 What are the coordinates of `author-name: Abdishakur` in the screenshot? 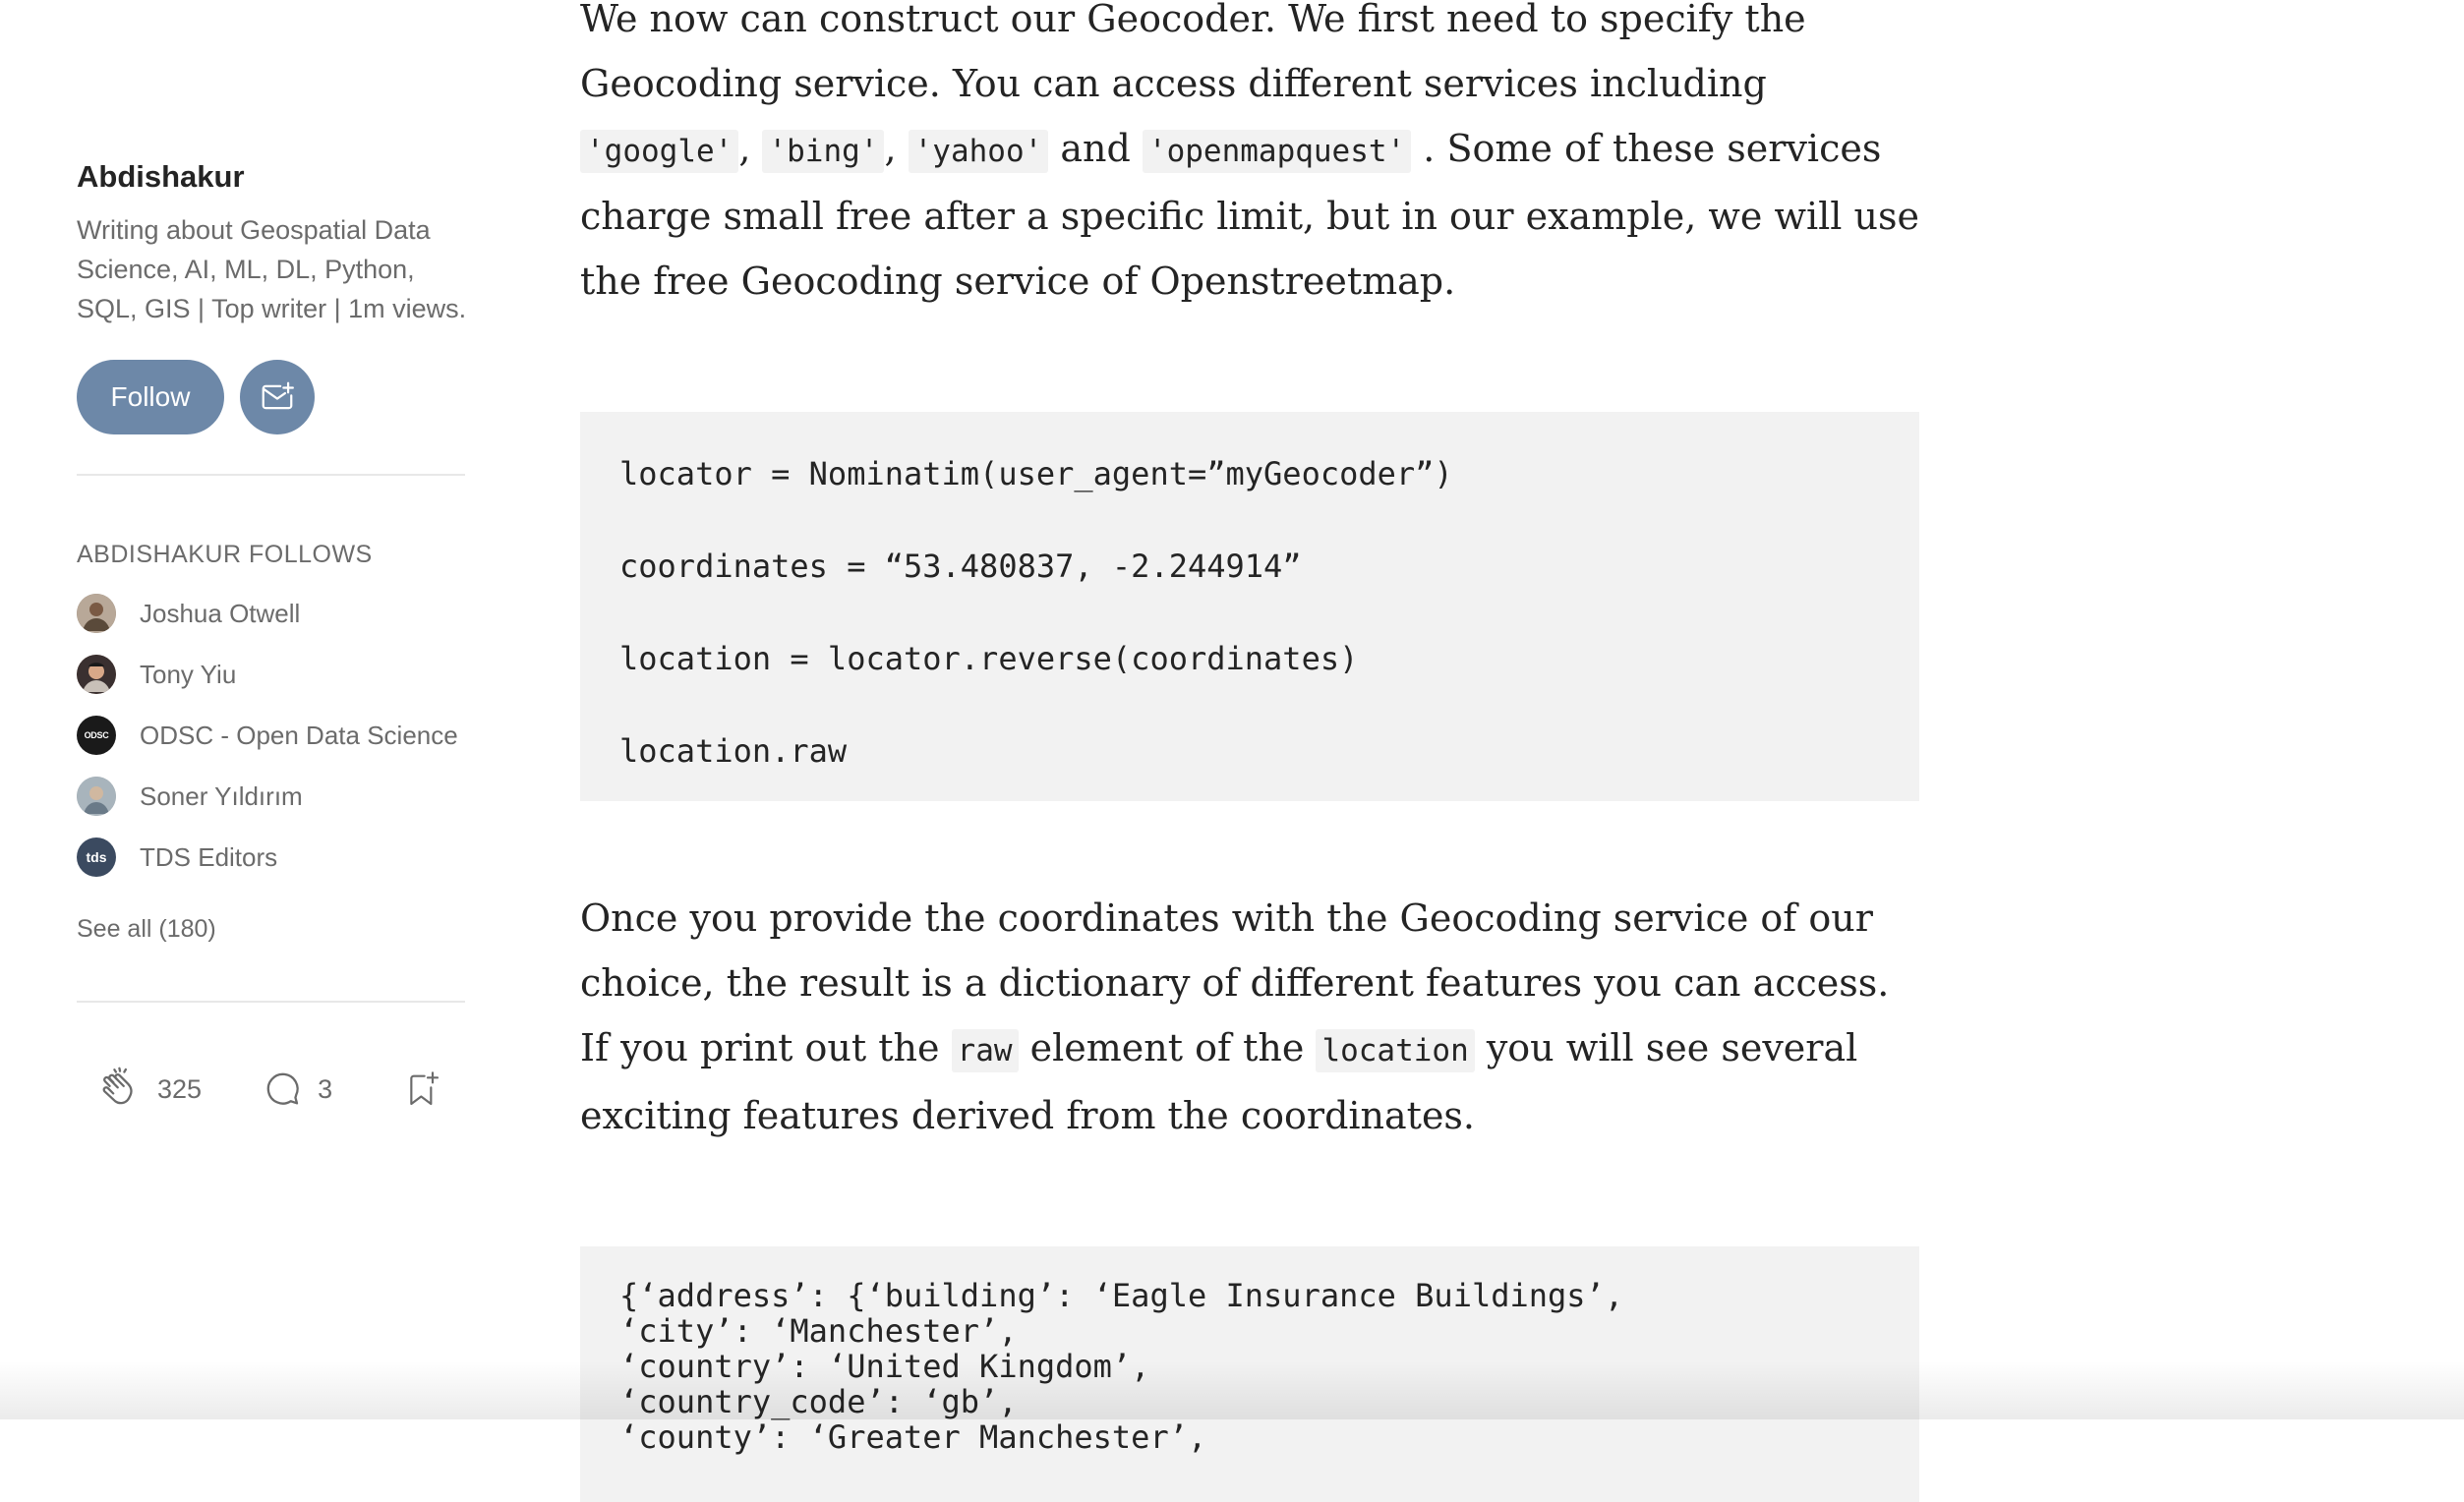 It's located at (271, 177).